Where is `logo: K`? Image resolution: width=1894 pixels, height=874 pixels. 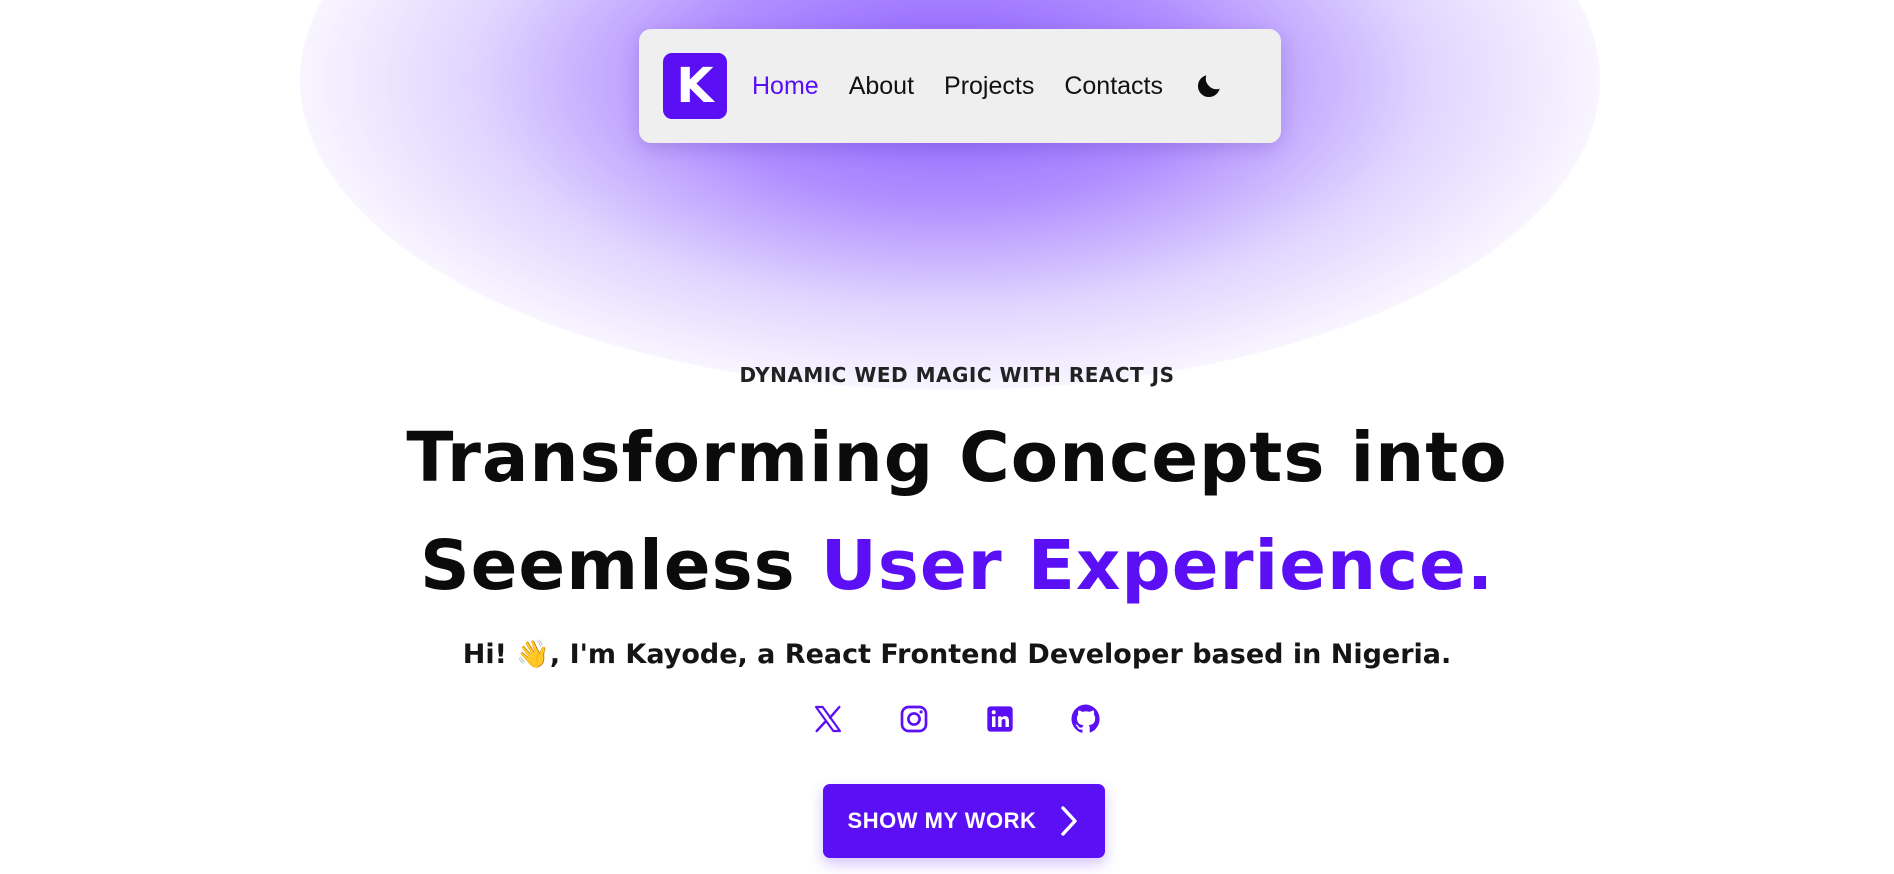 logo: K is located at coordinates (695, 86).